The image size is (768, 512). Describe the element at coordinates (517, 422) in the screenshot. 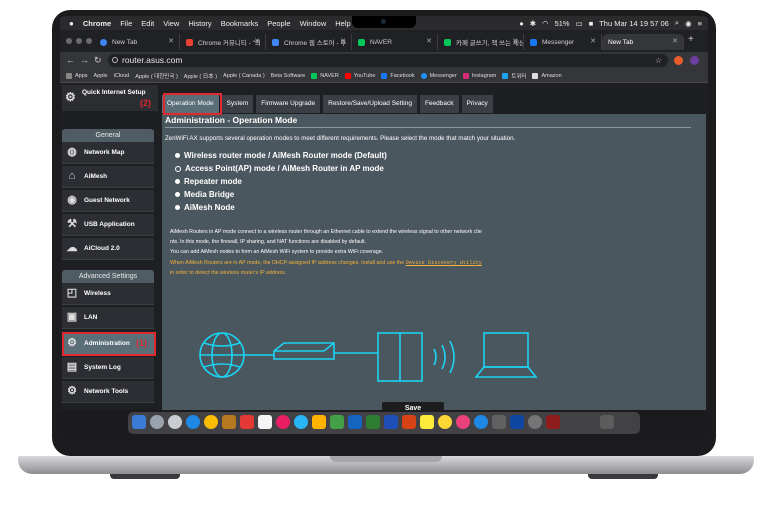

I see `pycharm-icon` at that location.